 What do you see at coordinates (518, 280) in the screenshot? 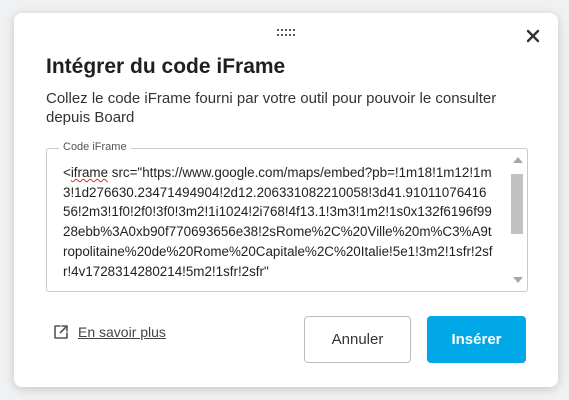
I see `scroll-down-arrow-icon` at bounding box center [518, 280].